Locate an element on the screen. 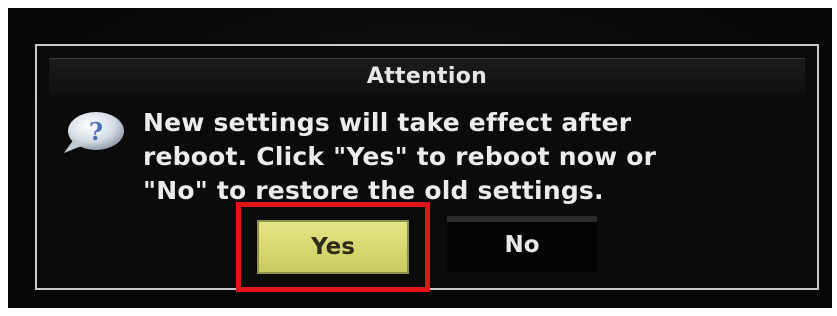  yes-button: Yes is located at coordinates (333, 247).